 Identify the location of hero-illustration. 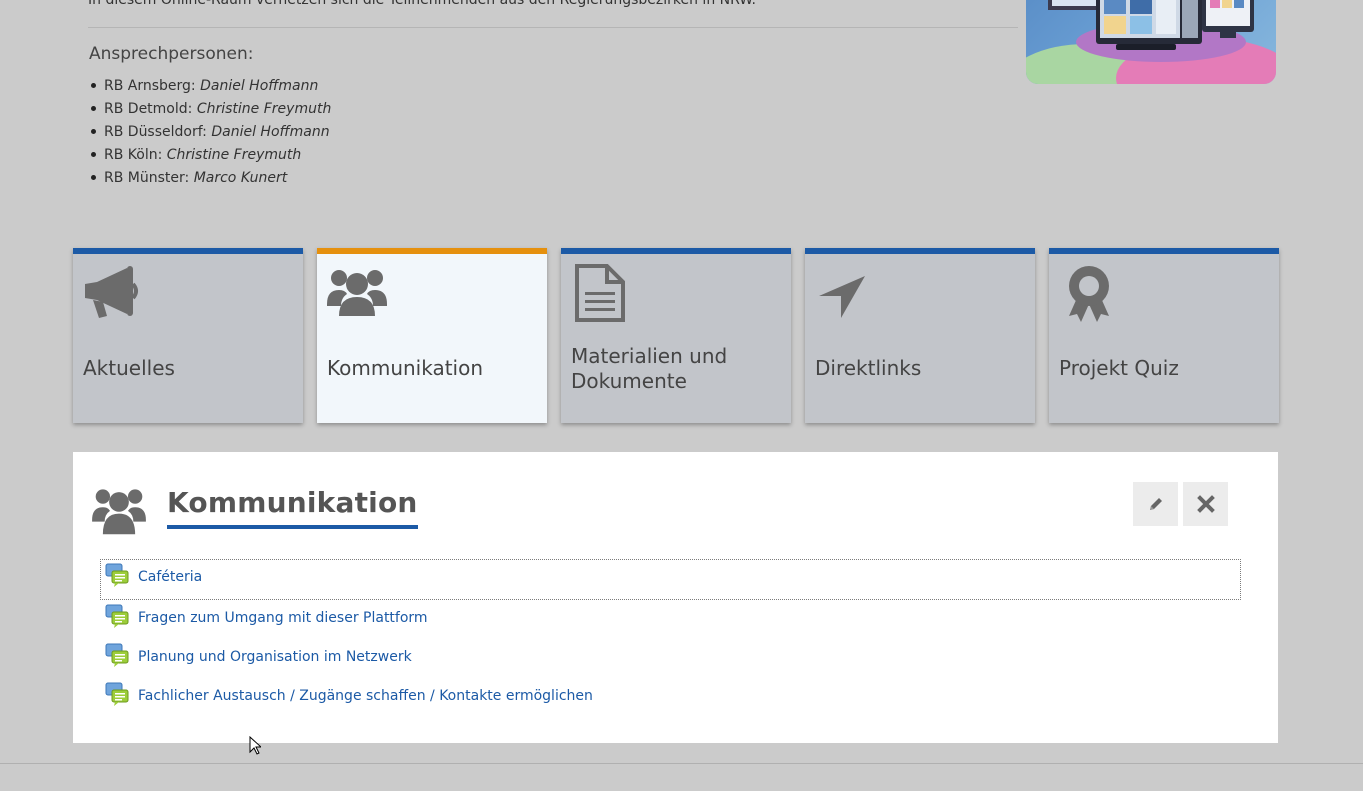
(1151, 42).